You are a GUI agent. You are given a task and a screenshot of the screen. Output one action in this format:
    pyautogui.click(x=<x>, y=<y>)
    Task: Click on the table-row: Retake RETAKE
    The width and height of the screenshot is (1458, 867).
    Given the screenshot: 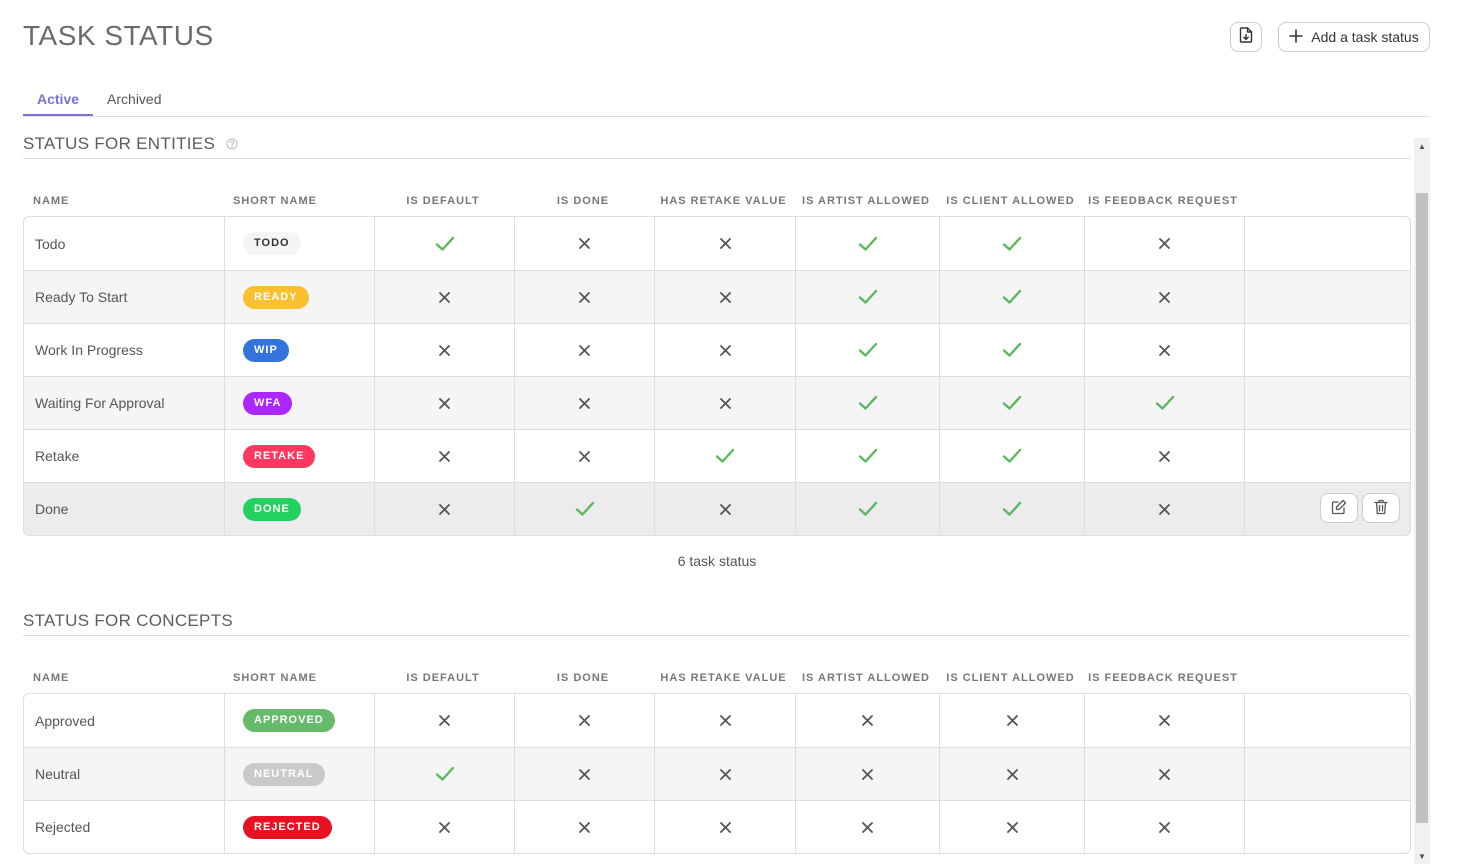 What is the action you would take?
    pyautogui.click(x=717, y=455)
    